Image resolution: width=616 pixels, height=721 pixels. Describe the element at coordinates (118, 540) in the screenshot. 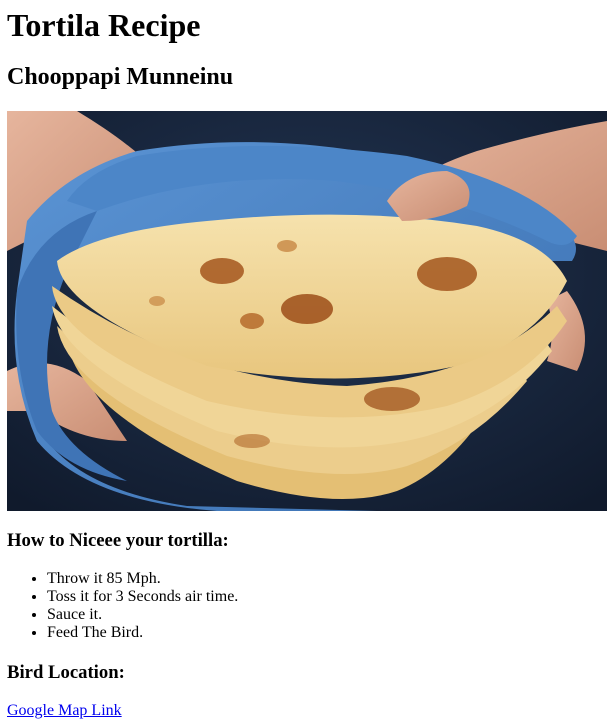

I see `instructions-heading: How to Niceee your tortilla:` at that location.